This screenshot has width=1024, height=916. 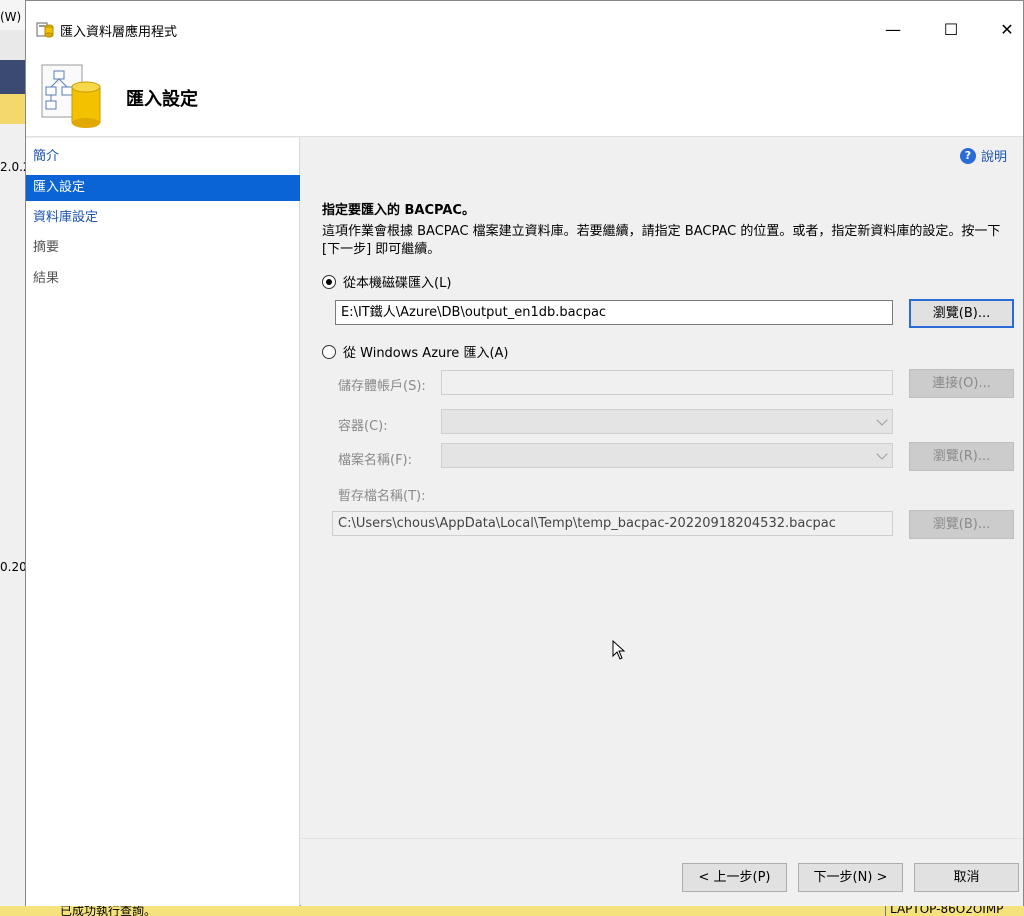 What do you see at coordinates (662, 872) in the screenshot?
I see `wizard-footer: < 上一步(P) 下一步(N) > 取消` at bounding box center [662, 872].